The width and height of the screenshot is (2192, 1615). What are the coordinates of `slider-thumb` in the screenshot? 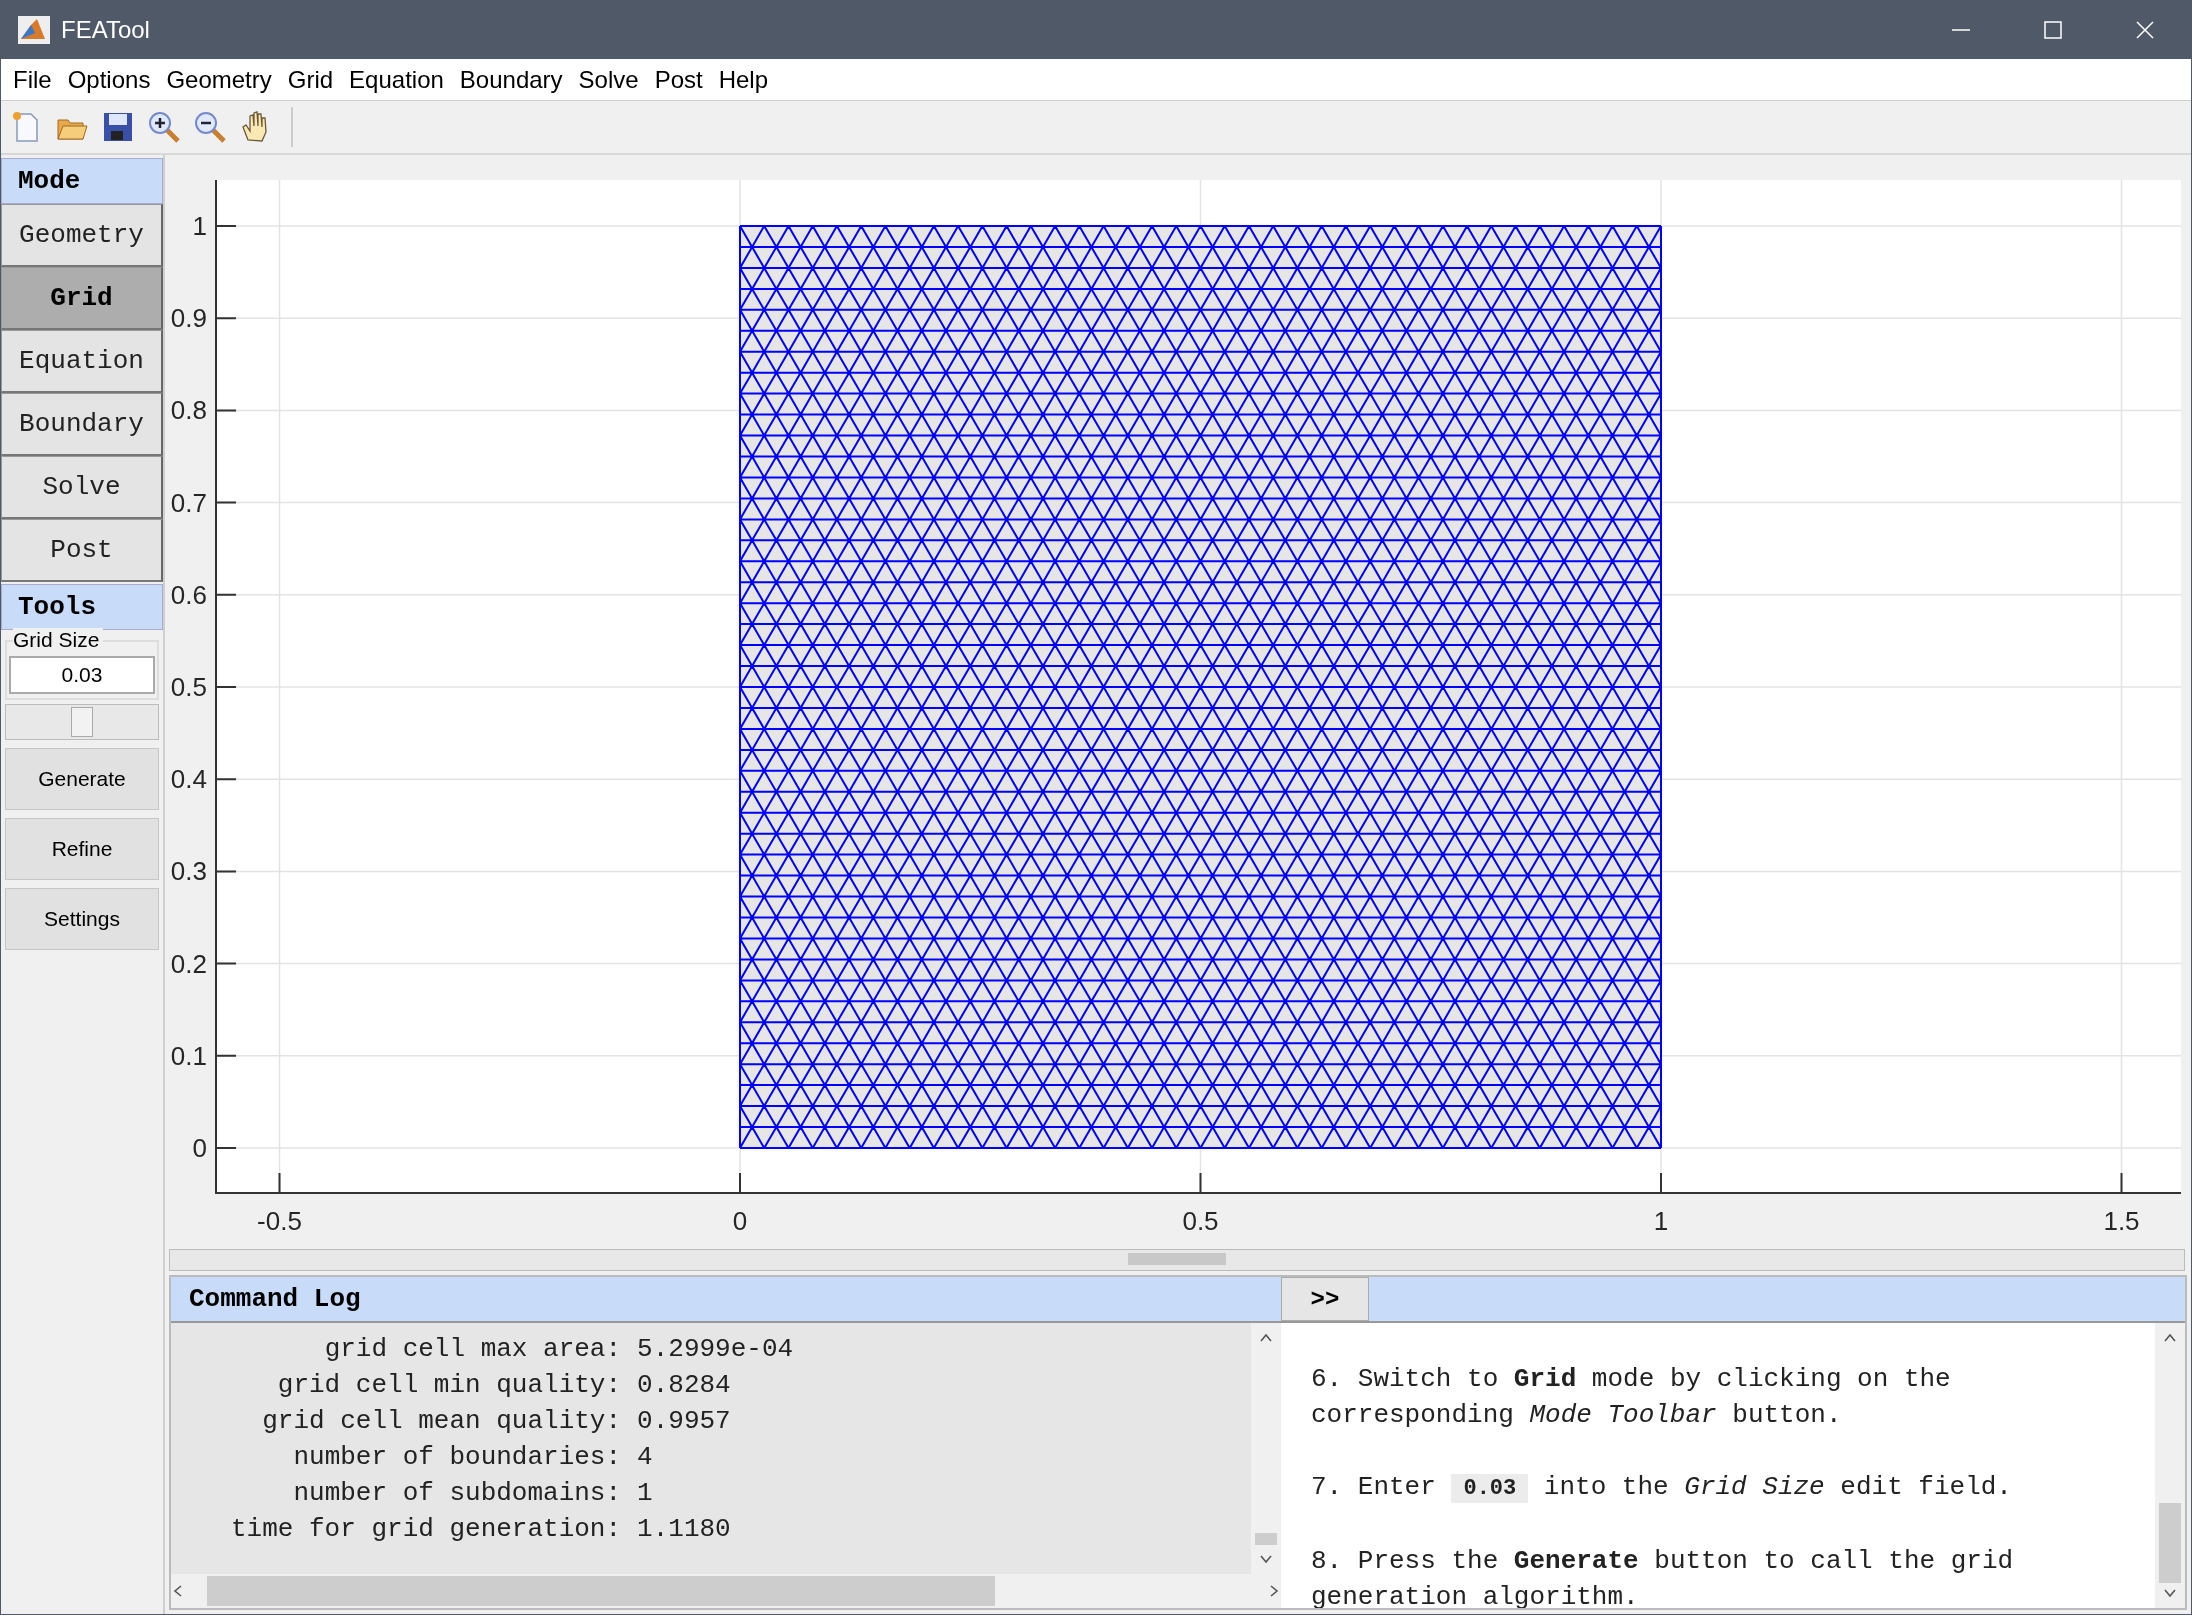 It's located at (82, 722).